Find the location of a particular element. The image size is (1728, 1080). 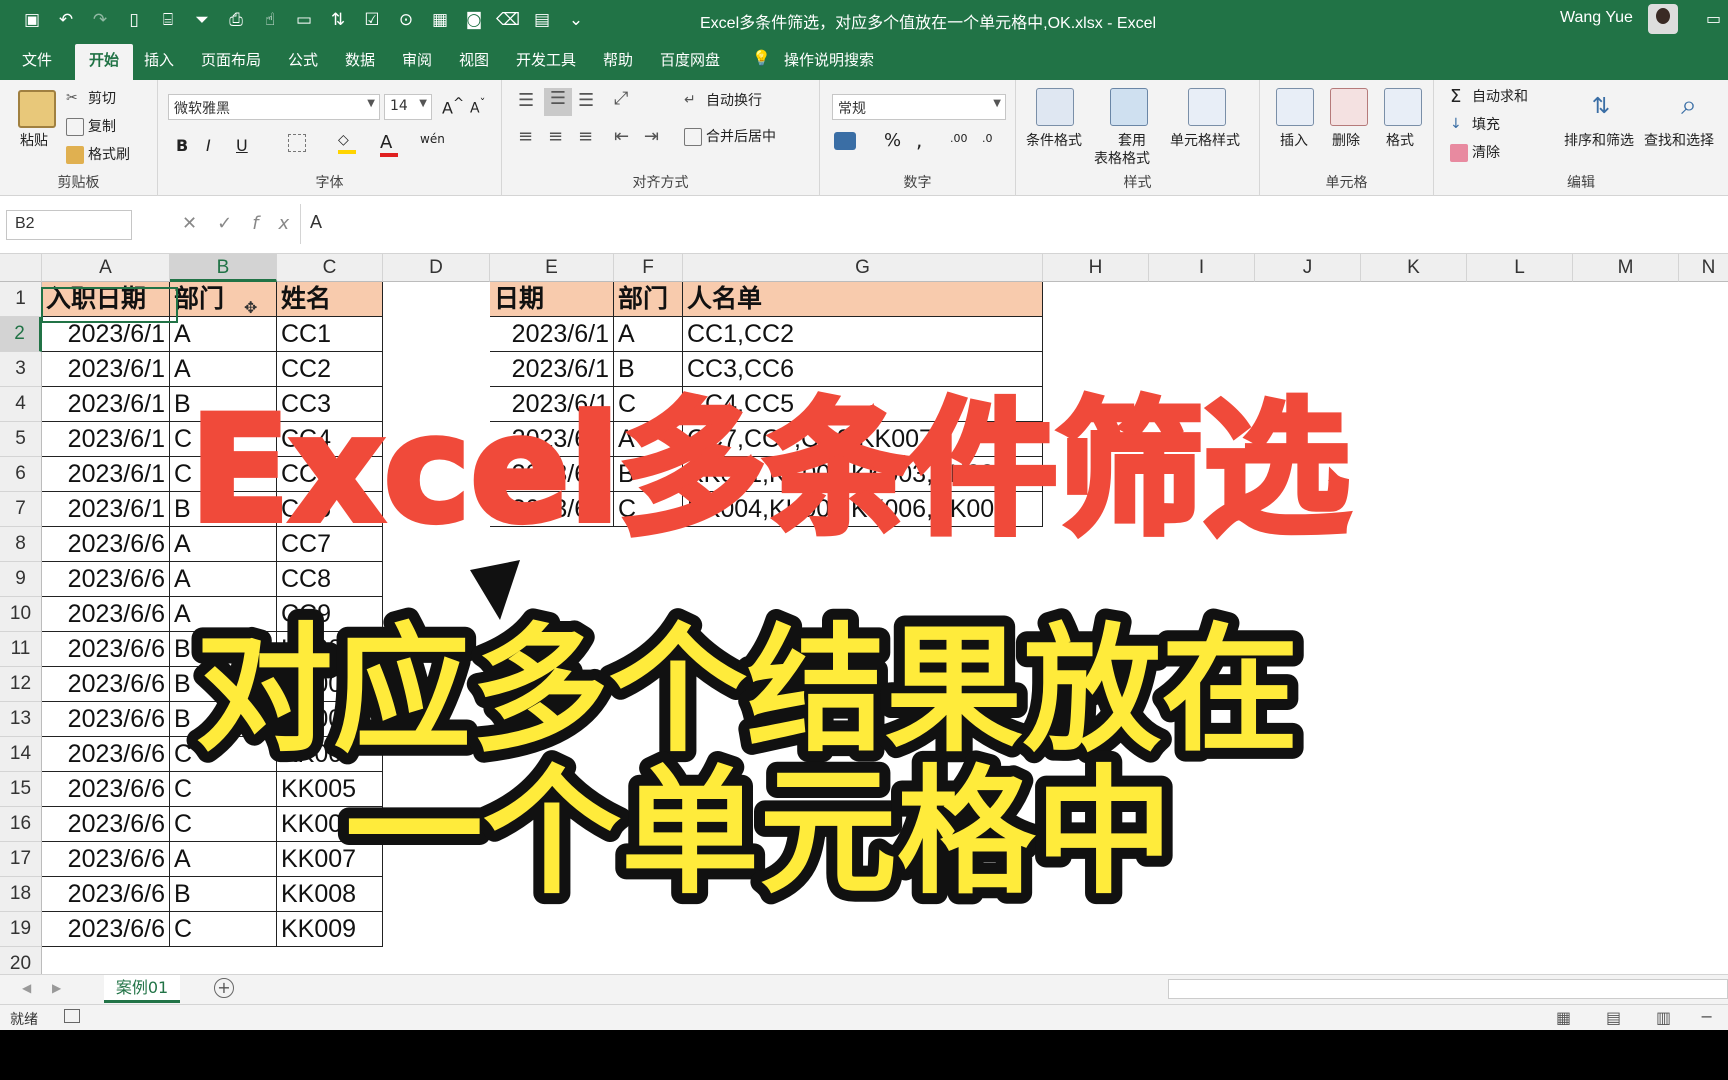

decrease-indent-icon: ⇤ is located at coordinates (621, 136).